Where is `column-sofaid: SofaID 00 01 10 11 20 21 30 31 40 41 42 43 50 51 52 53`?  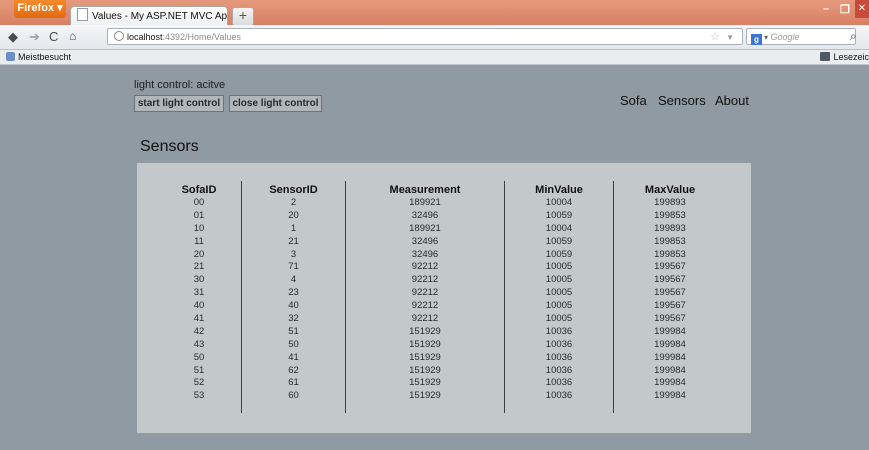 column-sofaid: SofaID 00 01 10 11 20 21 30 31 40 41 42 43 50 51 52 53 is located at coordinates (199, 298).